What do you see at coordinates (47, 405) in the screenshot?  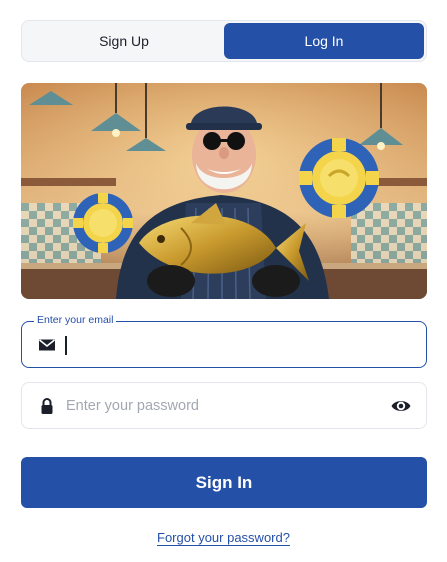 I see `lock-icon` at bounding box center [47, 405].